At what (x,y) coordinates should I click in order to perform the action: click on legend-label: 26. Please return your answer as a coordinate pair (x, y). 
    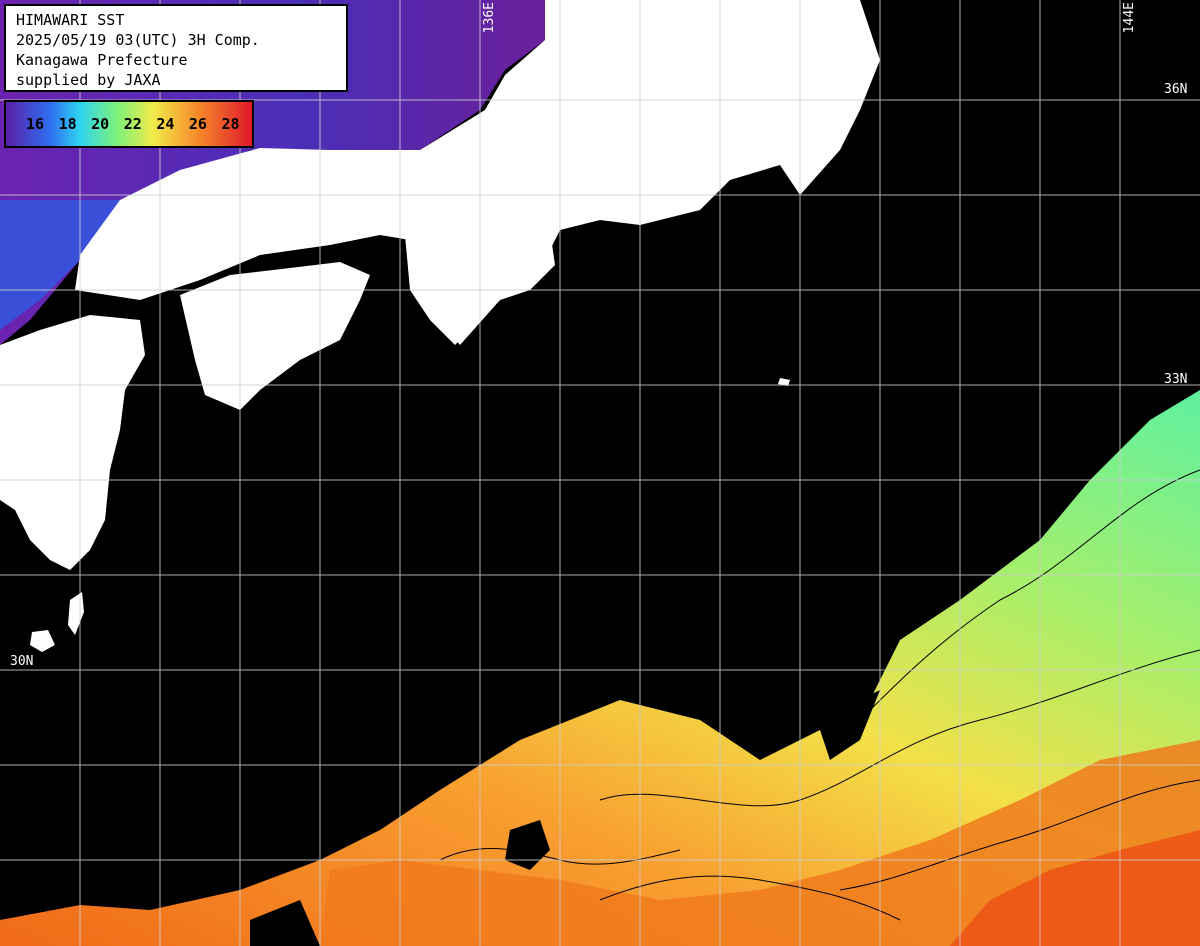
    Looking at the image, I should click on (197, 124).